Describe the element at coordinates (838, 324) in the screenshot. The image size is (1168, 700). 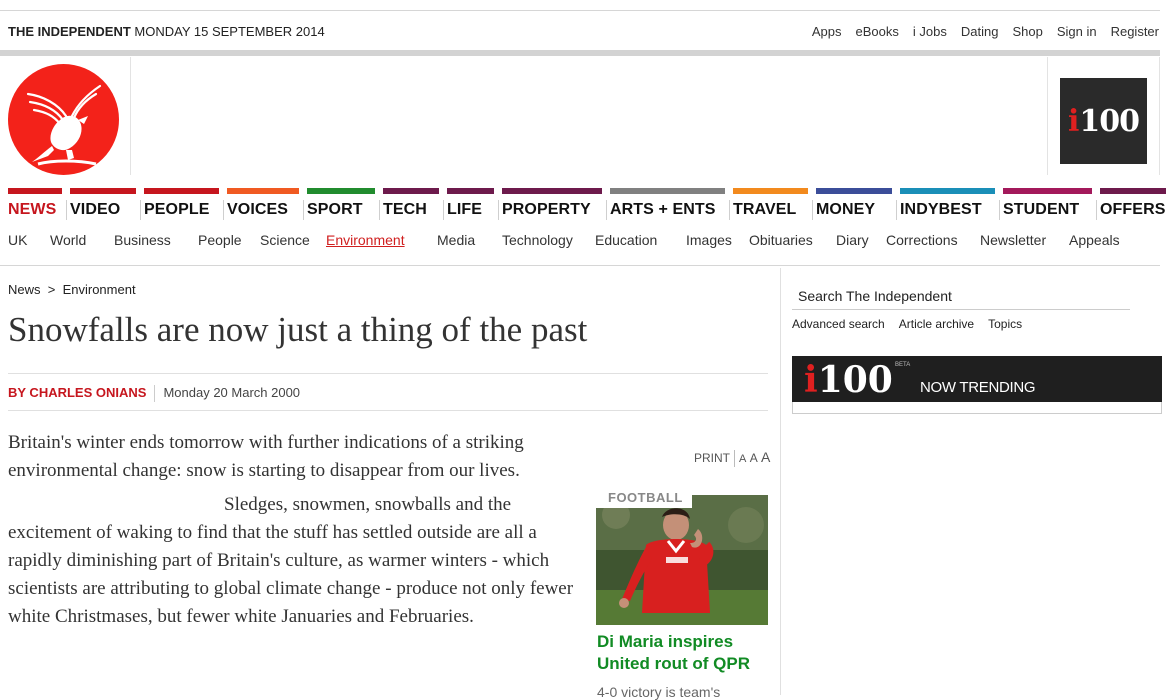
I see `advanced-search-link: Advanced search` at that location.